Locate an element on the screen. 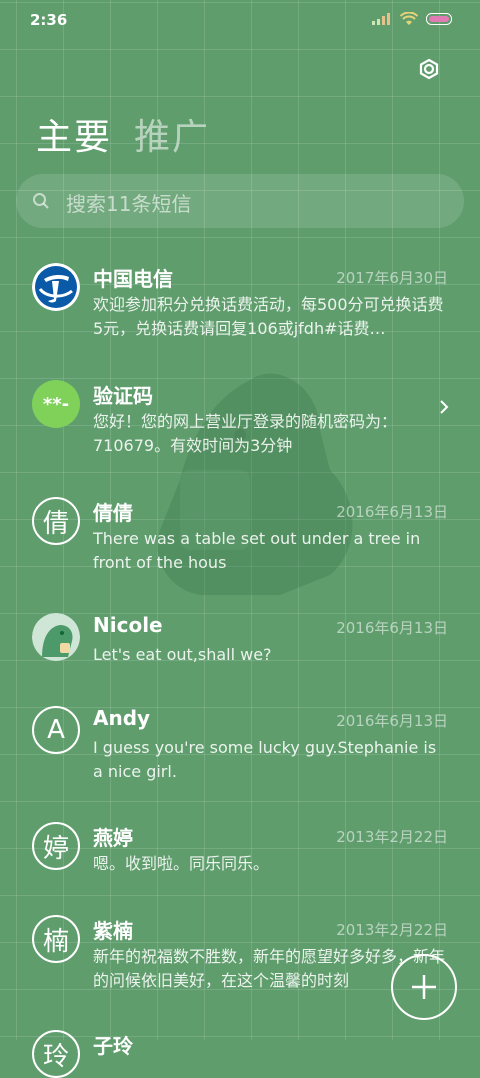  contact-name: Andy is located at coordinates (122, 718).